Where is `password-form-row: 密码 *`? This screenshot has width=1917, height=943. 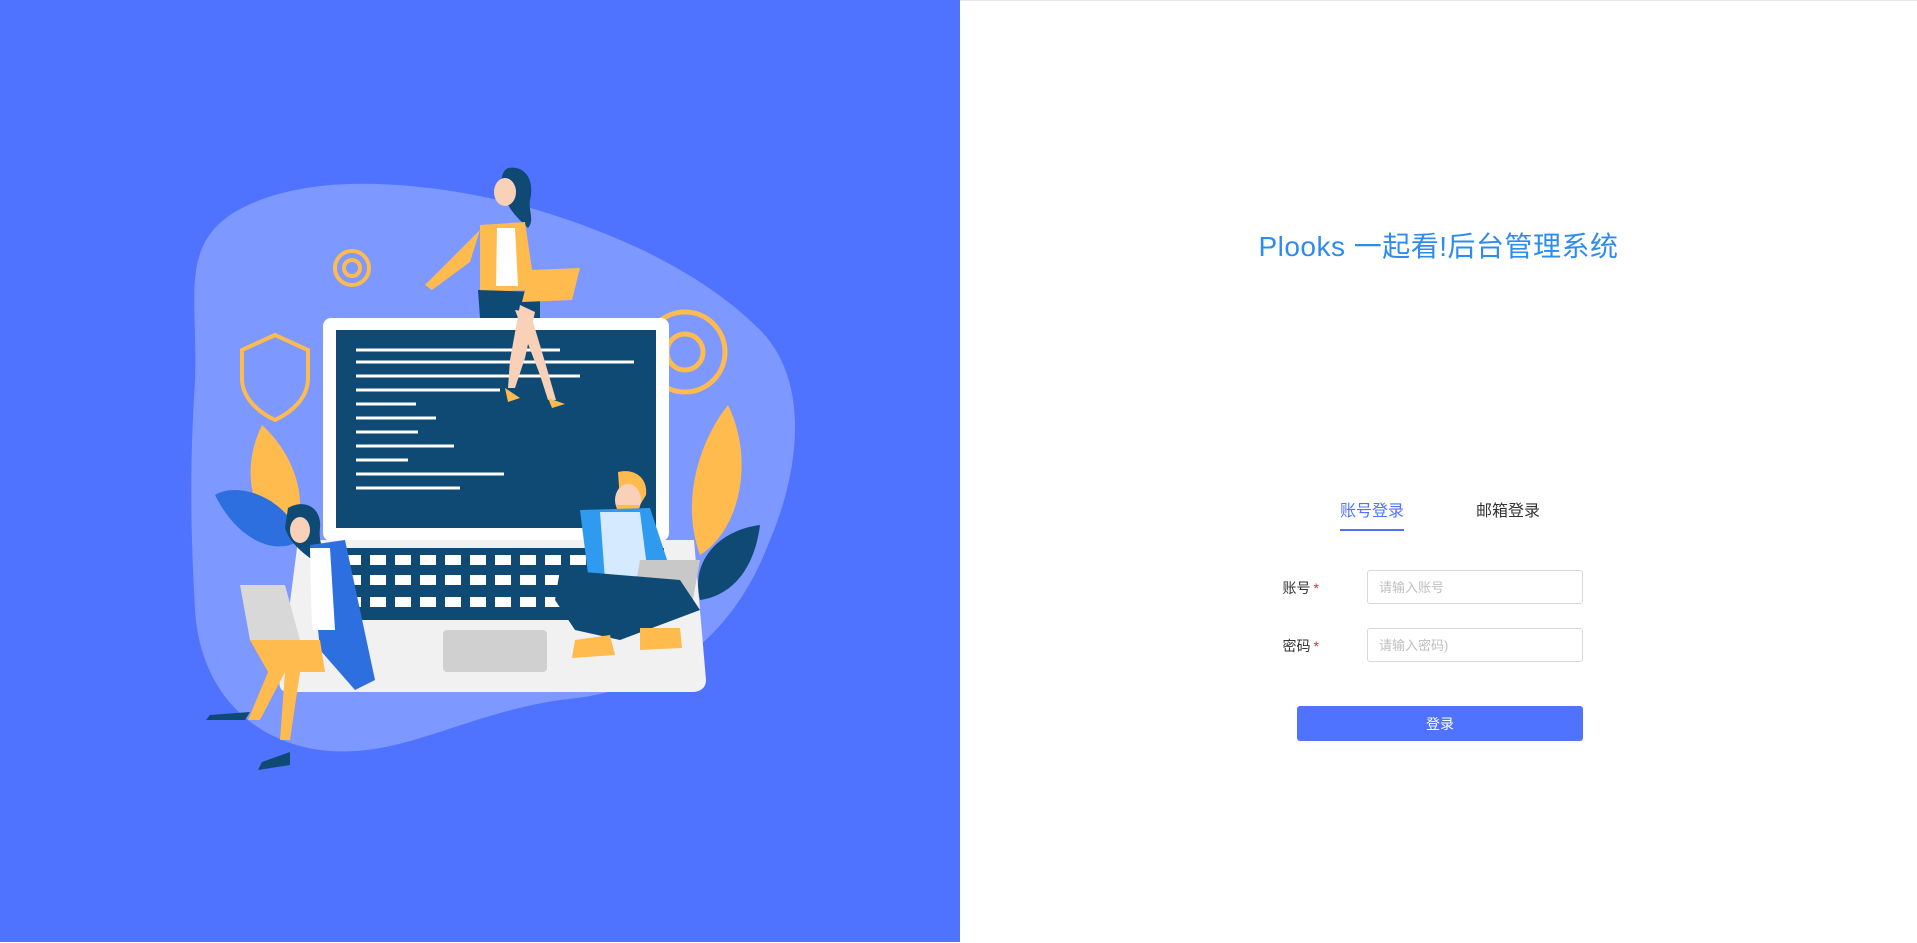
password-form-row: 密码 * is located at coordinates (1438, 645).